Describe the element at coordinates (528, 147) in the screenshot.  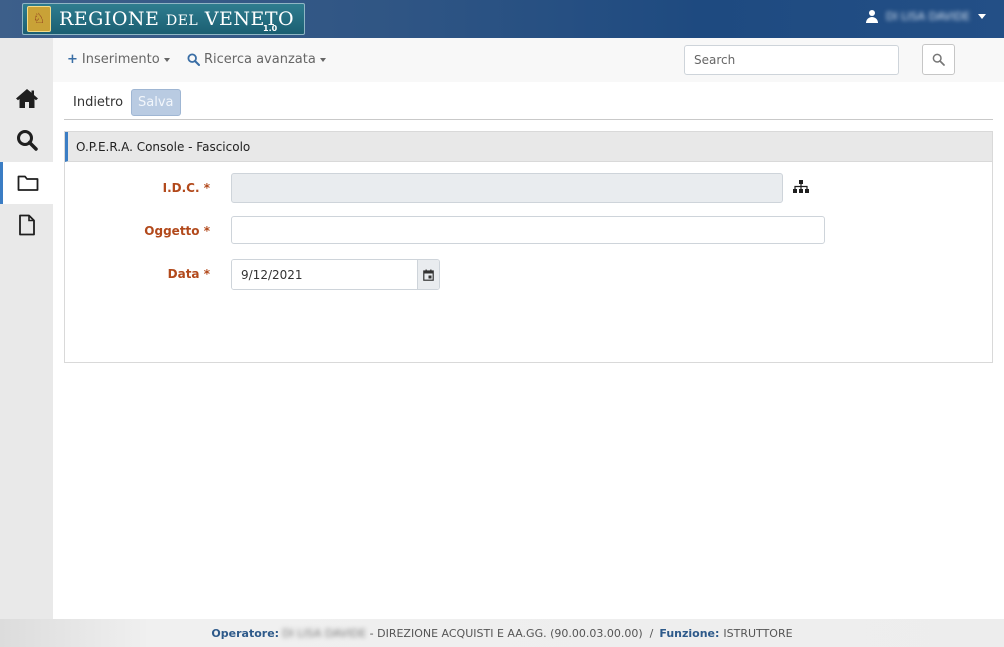
I see `panel-title: O.P.E.R.A. Console - Fascicolo` at that location.